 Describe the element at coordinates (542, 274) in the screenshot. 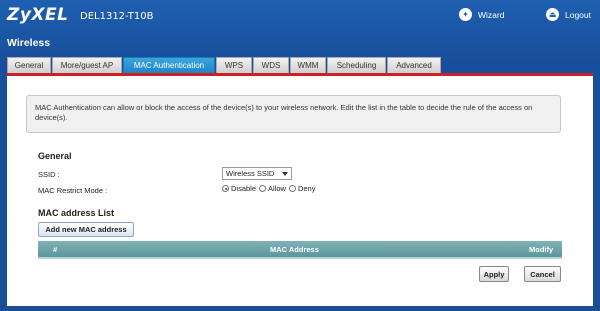

I see `cancel-button: Cancel` at that location.